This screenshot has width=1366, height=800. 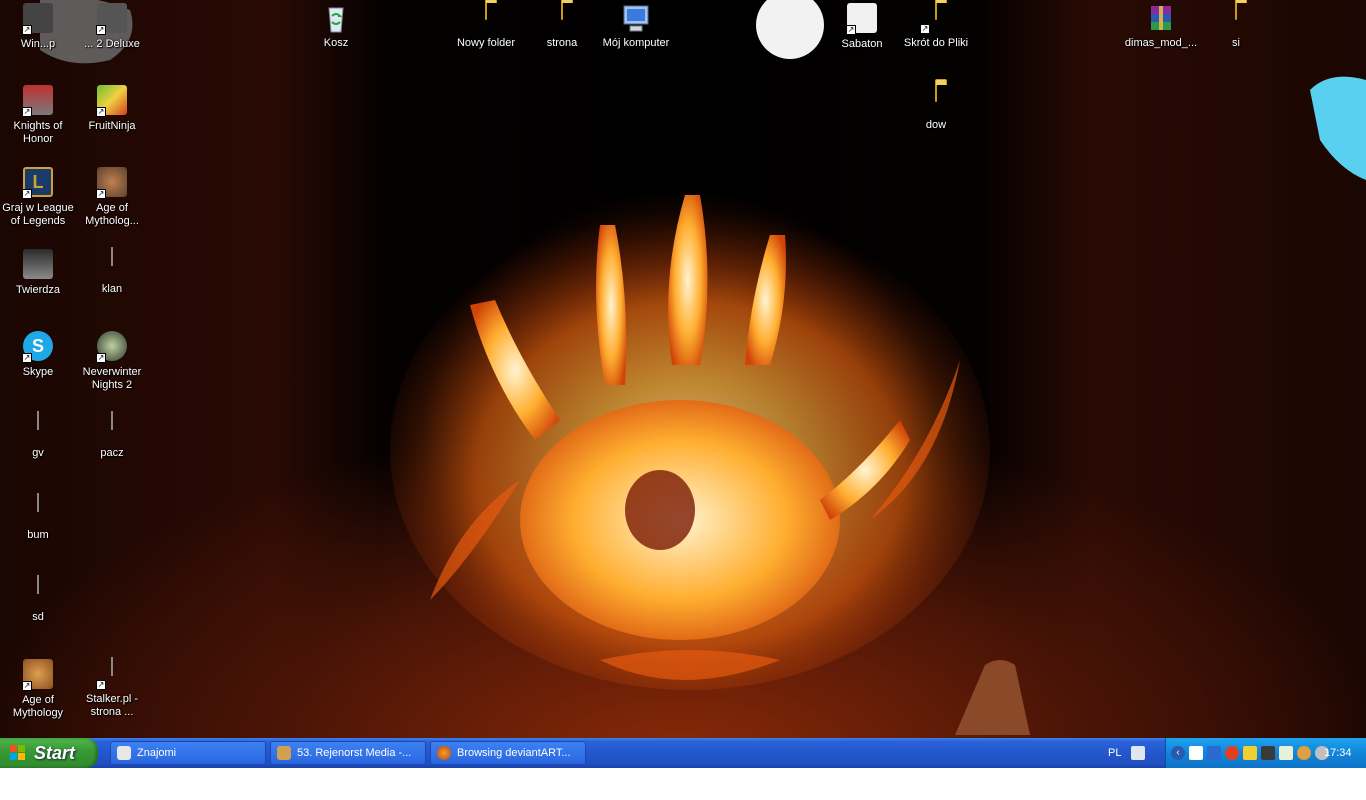 What do you see at coordinates (1178, 753) in the screenshot?
I see `tray-expand-chevron-icon: ‹` at bounding box center [1178, 753].